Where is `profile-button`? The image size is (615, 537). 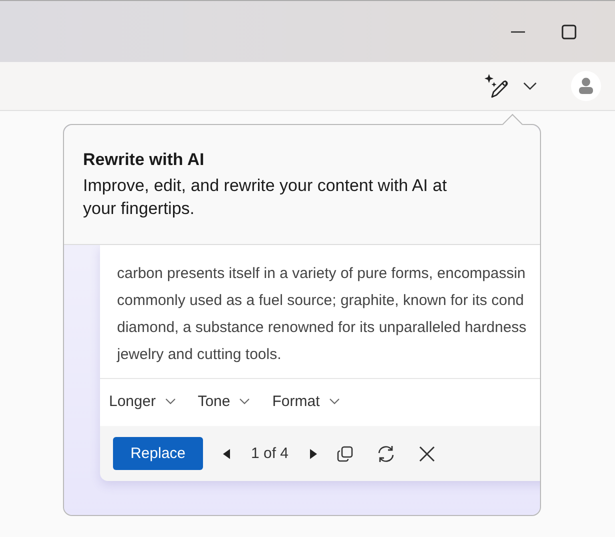 profile-button is located at coordinates (586, 86).